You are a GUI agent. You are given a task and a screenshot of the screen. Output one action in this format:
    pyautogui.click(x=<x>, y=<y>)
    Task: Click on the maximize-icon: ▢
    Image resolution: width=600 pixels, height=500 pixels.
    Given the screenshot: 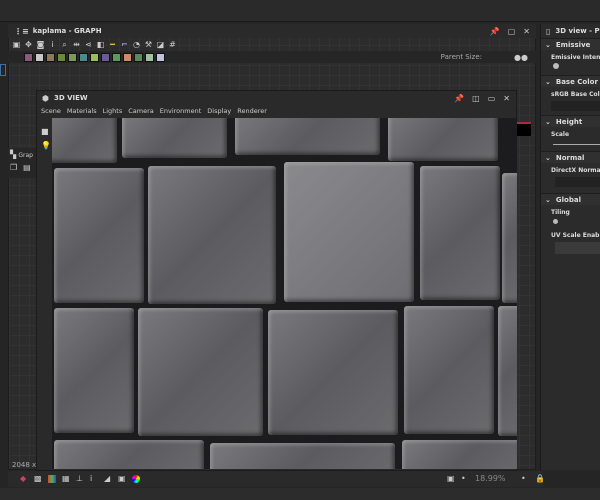 What is the action you would take?
    pyautogui.click(x=512, y=31)
    